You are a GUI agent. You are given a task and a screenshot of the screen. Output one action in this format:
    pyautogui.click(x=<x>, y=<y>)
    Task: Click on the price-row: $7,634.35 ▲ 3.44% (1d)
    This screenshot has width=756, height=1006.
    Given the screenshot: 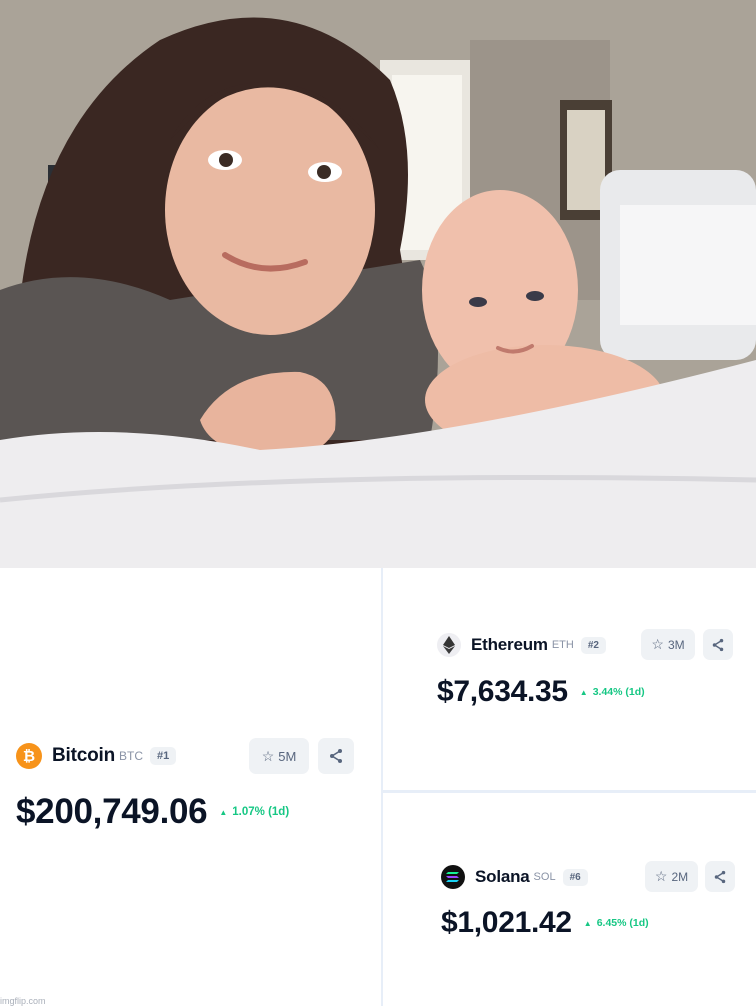 What is the action you would take?
    pyautogui.click(x=541, y=692)
    